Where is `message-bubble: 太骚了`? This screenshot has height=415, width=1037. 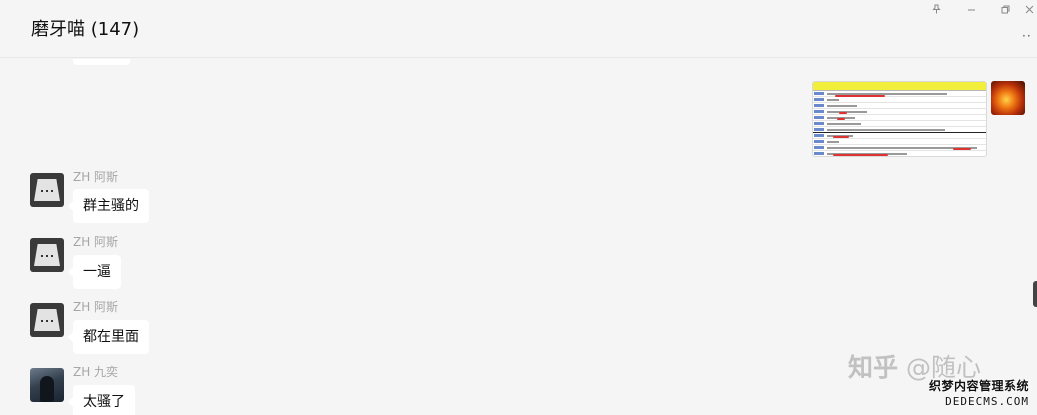
message-bubble: 太骚了 is located at coordinates (101, 400).